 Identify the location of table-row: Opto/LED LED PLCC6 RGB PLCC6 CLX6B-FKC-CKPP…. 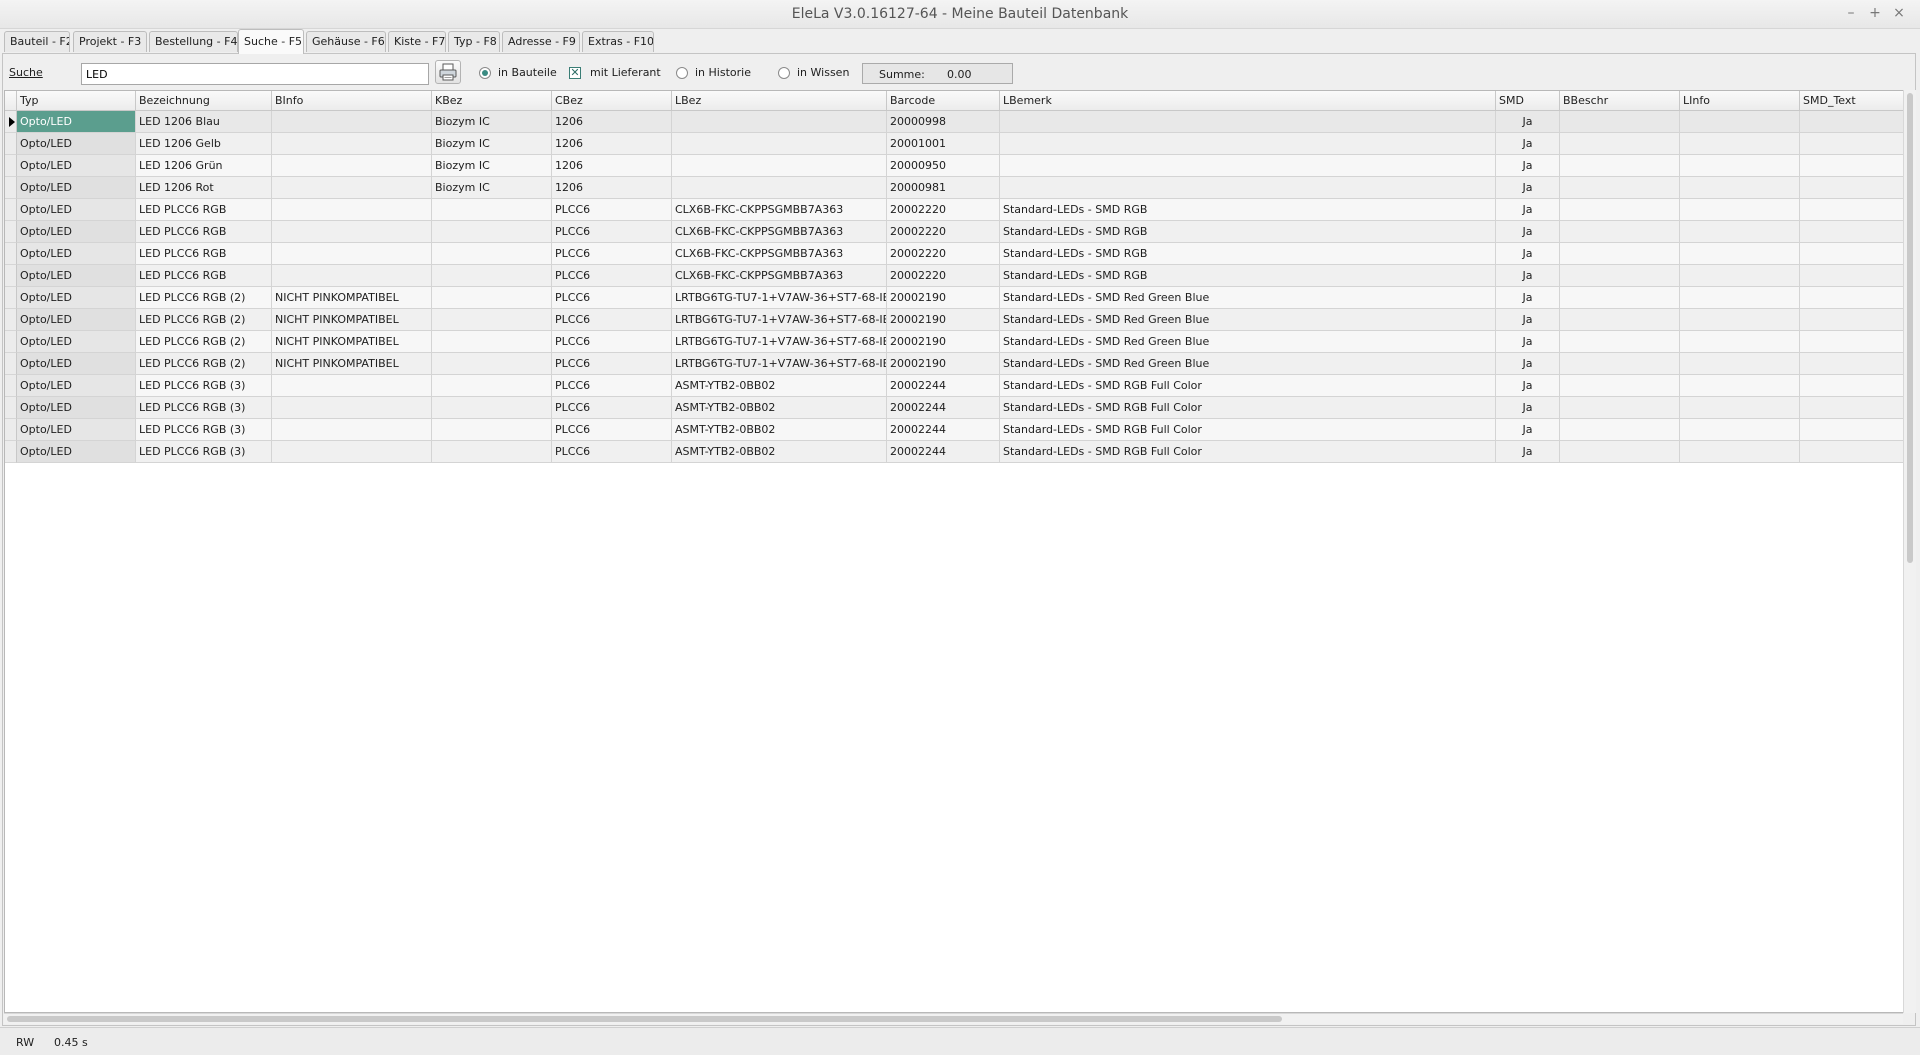
(954, 210).